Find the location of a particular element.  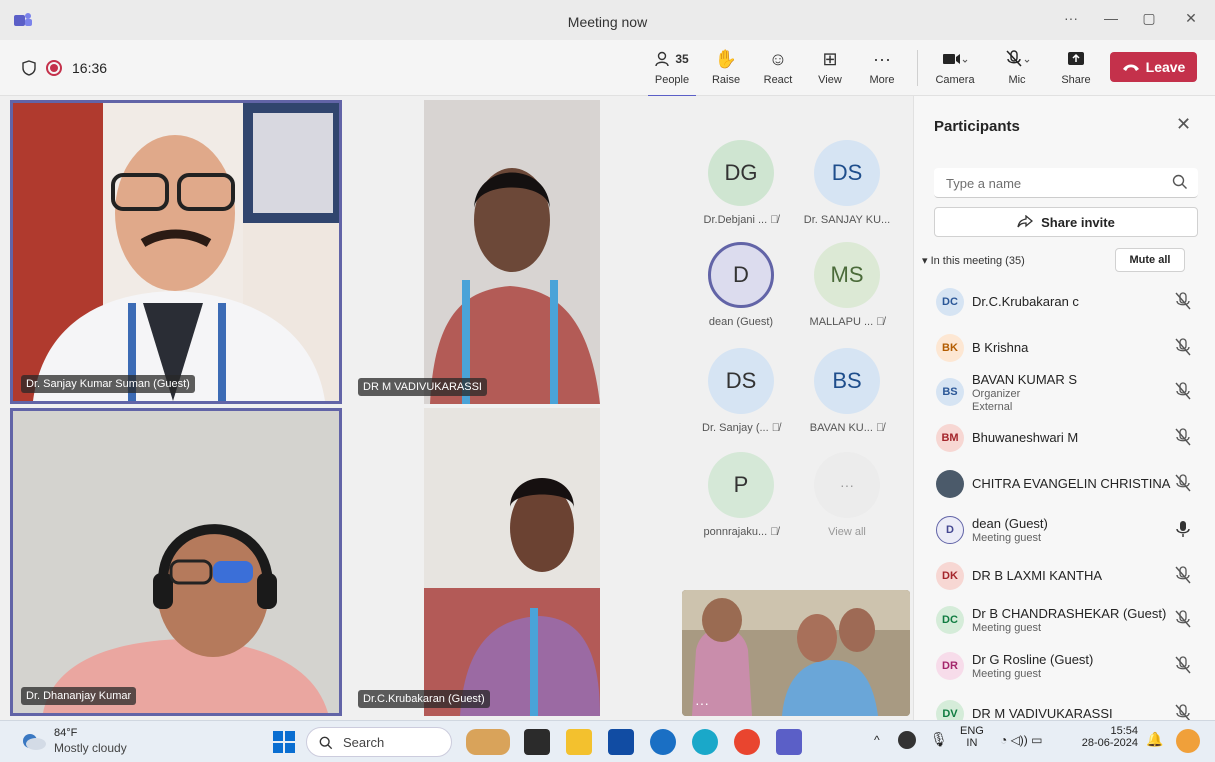

participant-row: BS BAVAN KUMAR S Organizer External is located at coordinates (1066, 392).